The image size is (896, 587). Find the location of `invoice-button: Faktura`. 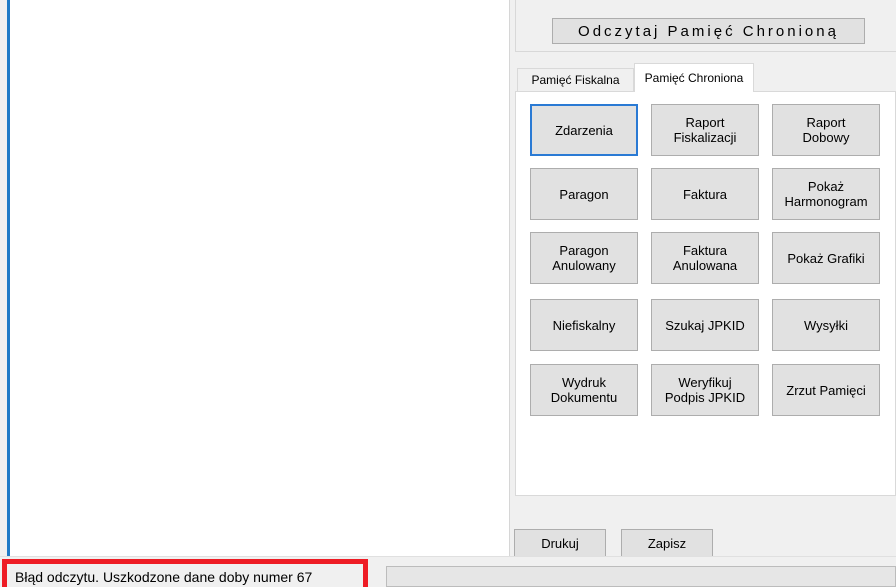

invoice-button: Faktura is located at coordinates (705, 194).